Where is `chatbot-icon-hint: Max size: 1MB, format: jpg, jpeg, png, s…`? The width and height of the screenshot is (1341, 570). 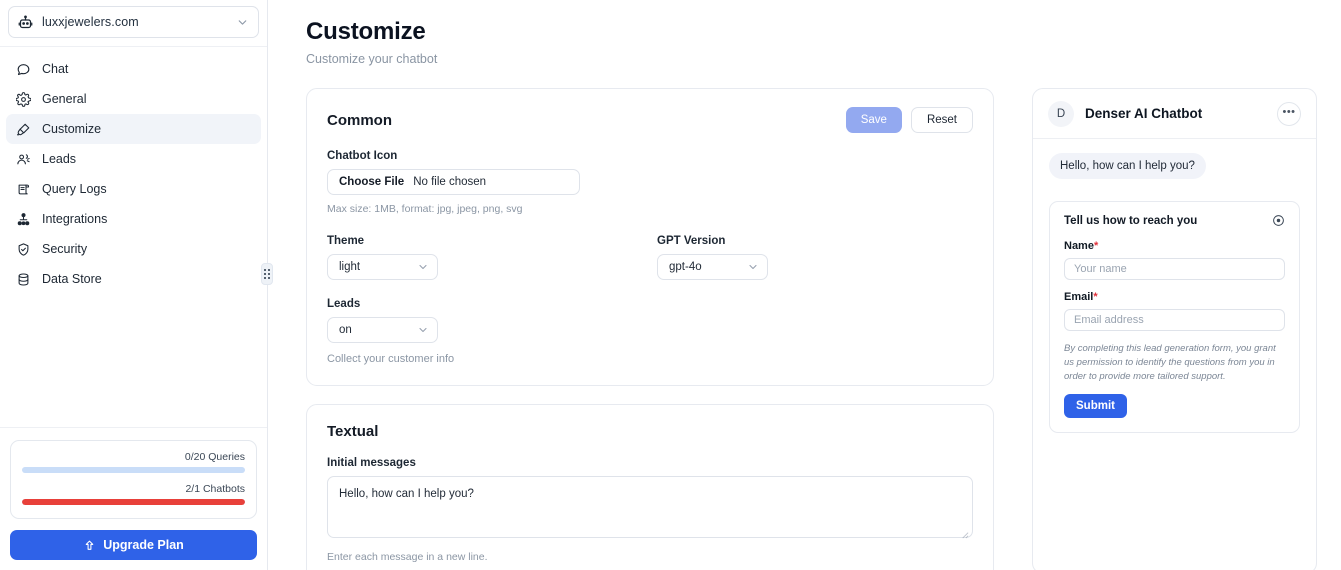 chatbot-icon-hint: Max size: 1MB, format: jpg, jpeg, png, s… is located at coordinates (425, 209).